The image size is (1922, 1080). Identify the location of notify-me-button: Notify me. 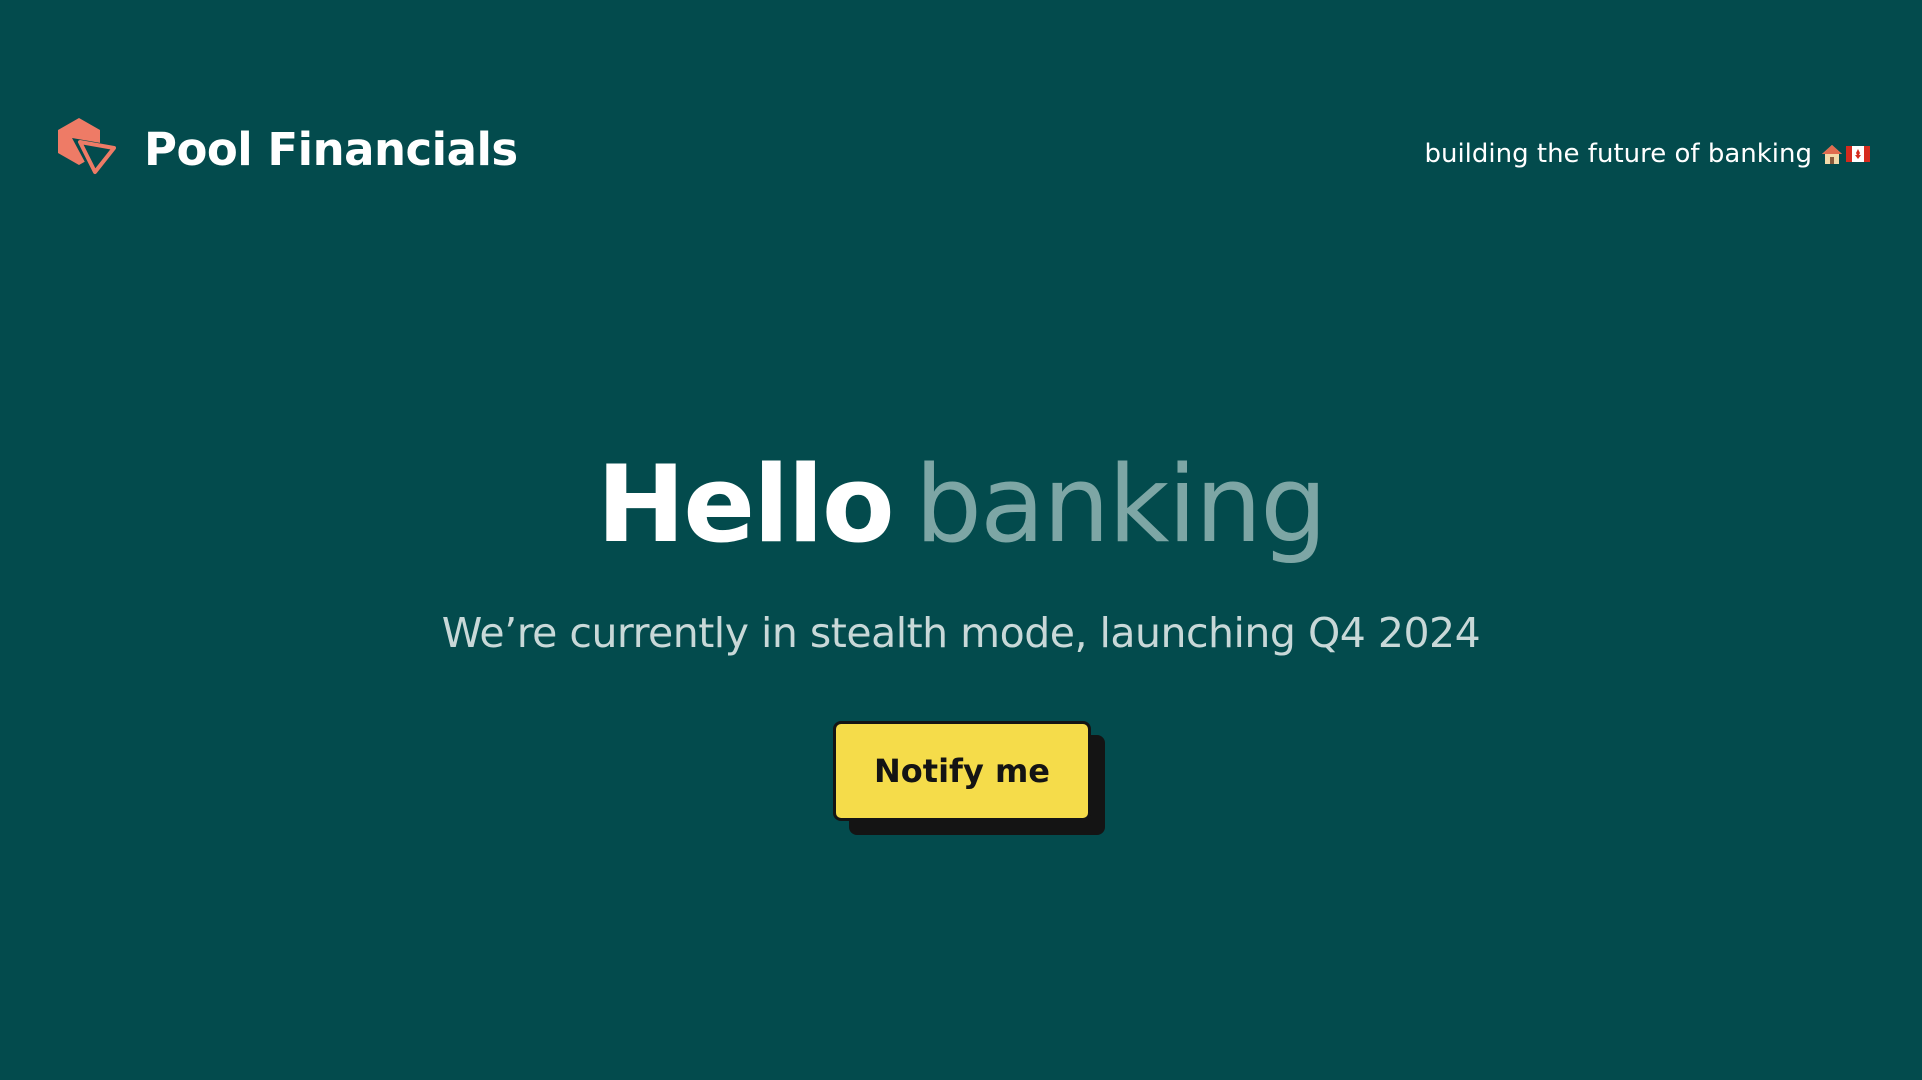
(962, 771).